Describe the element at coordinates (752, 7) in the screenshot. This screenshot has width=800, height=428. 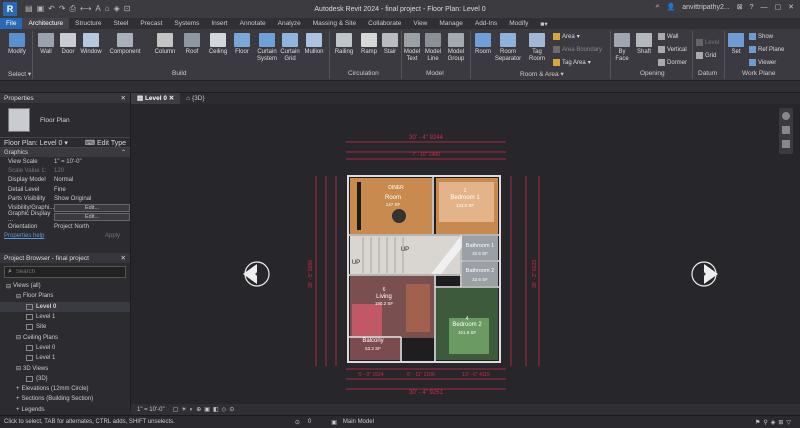
I see `help-icon: ?` at that location.